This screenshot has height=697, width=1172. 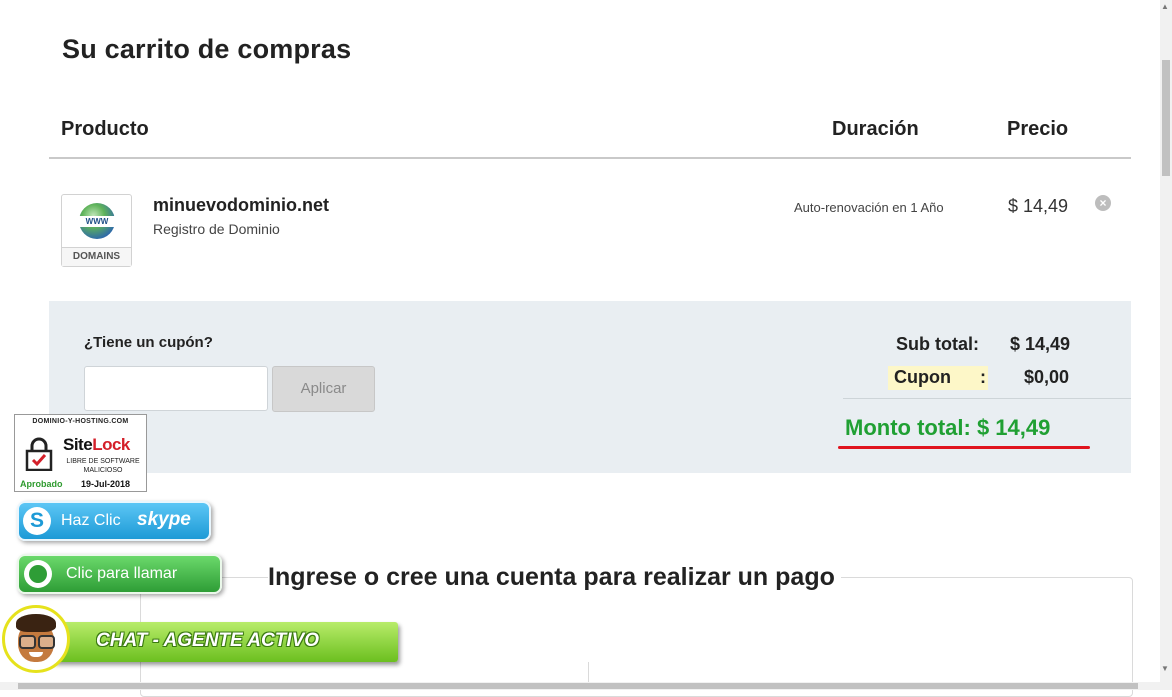 What do you see at coordinates (208, 640) in the screenshot?
I see `chat-text: CHAT - AGENTE ACTIVO` at bounding box center [208, 640].